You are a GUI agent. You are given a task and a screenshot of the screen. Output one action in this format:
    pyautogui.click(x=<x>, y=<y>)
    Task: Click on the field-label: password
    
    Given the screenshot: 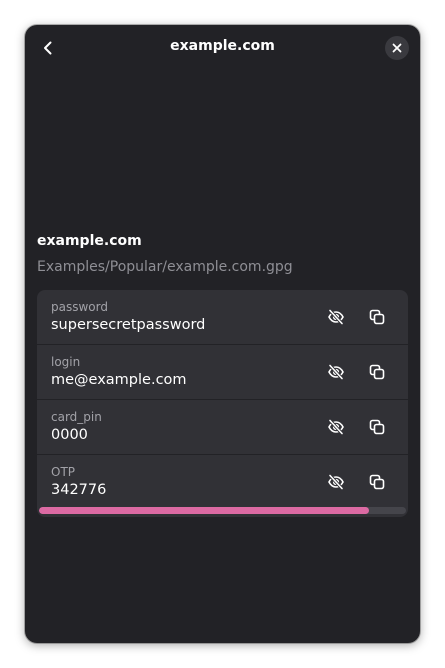 What is the action you would take?
    pyautogui.click(x=79, y=307)
    